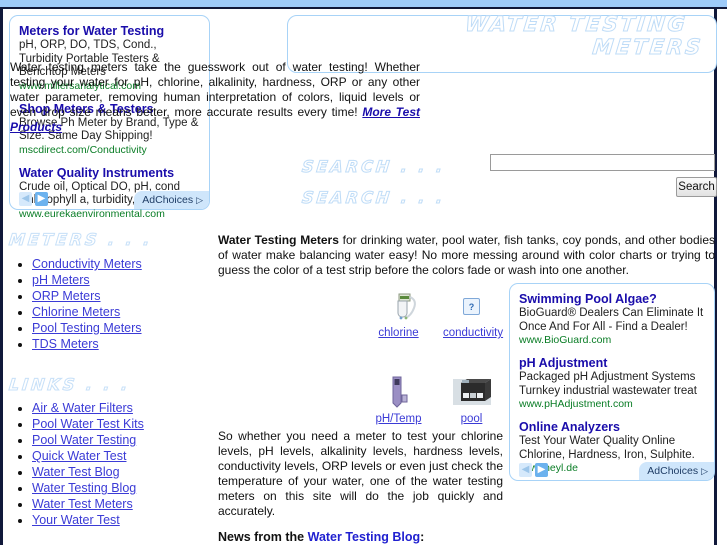 Image resolution: width=727 pixels, height=545 pixels. Describe the element at coordinates (436, 355) in the screenshot. I see `product-thumbnail-grid: chlorine ? conductivity pH/Temp pool` at that location.